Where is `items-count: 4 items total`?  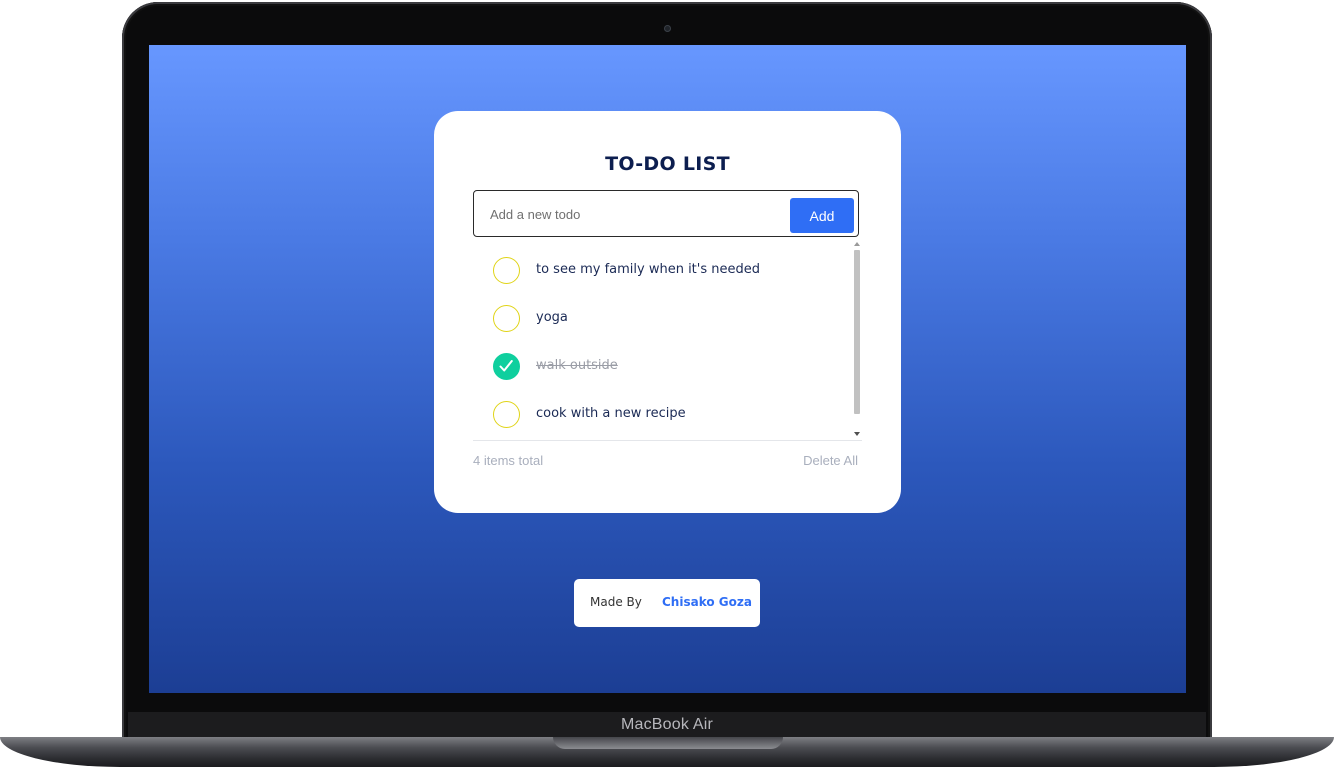
items-count: 4 items total is located at coordinates (508, 460).